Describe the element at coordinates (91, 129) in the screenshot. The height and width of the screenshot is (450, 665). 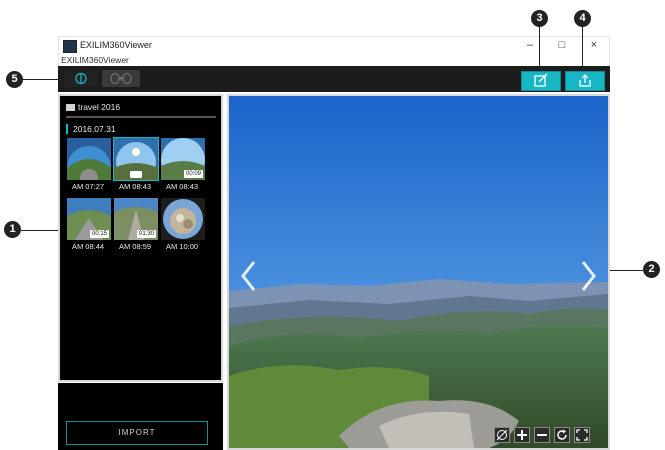
I see `date-heading: 2016.07.31` at that location.